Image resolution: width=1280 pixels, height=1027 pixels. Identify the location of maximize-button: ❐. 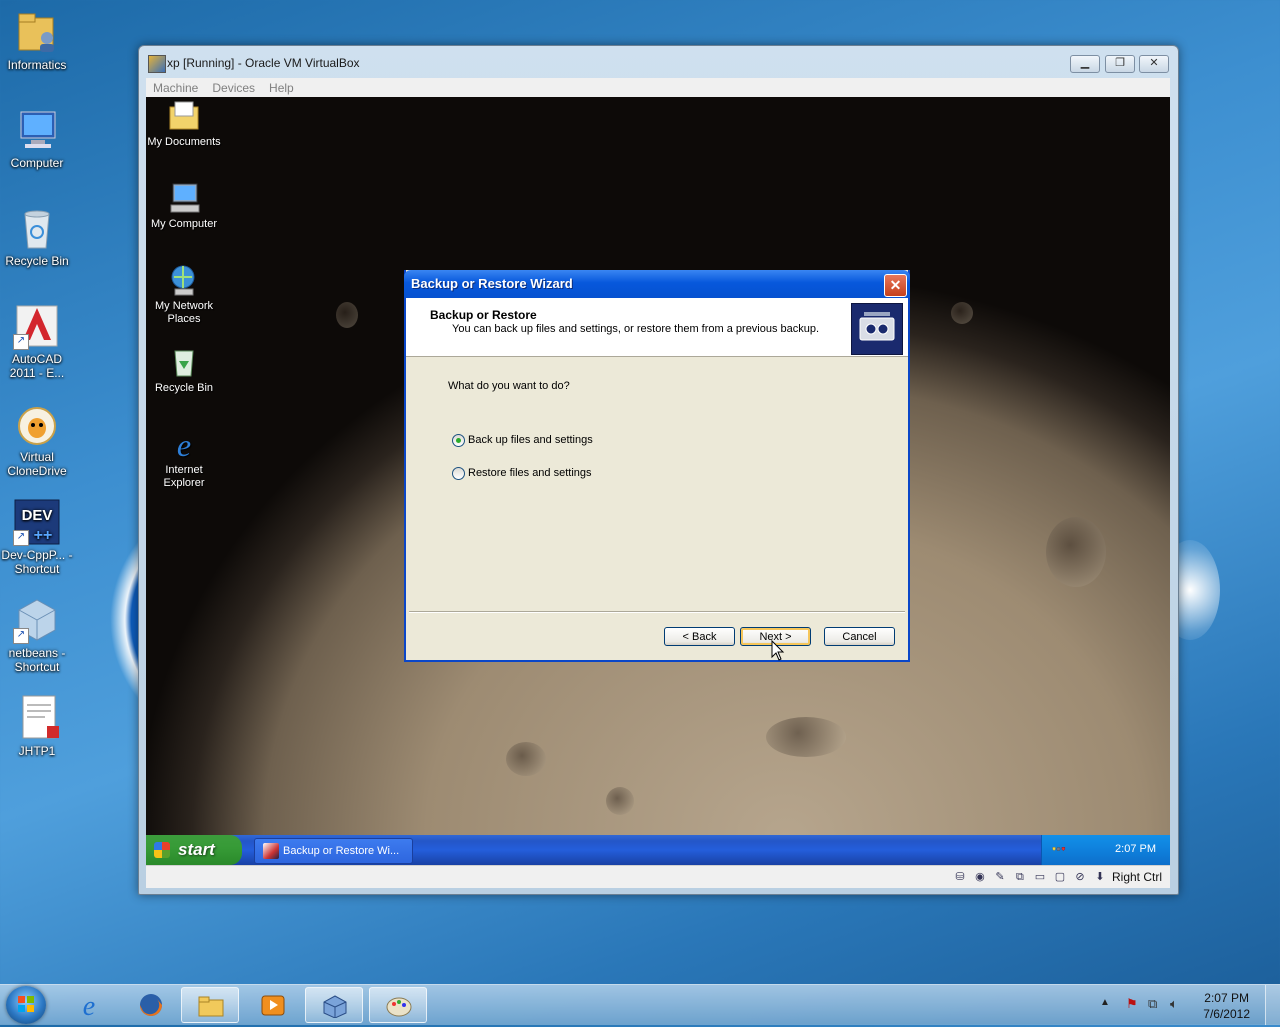
(1120, 64).